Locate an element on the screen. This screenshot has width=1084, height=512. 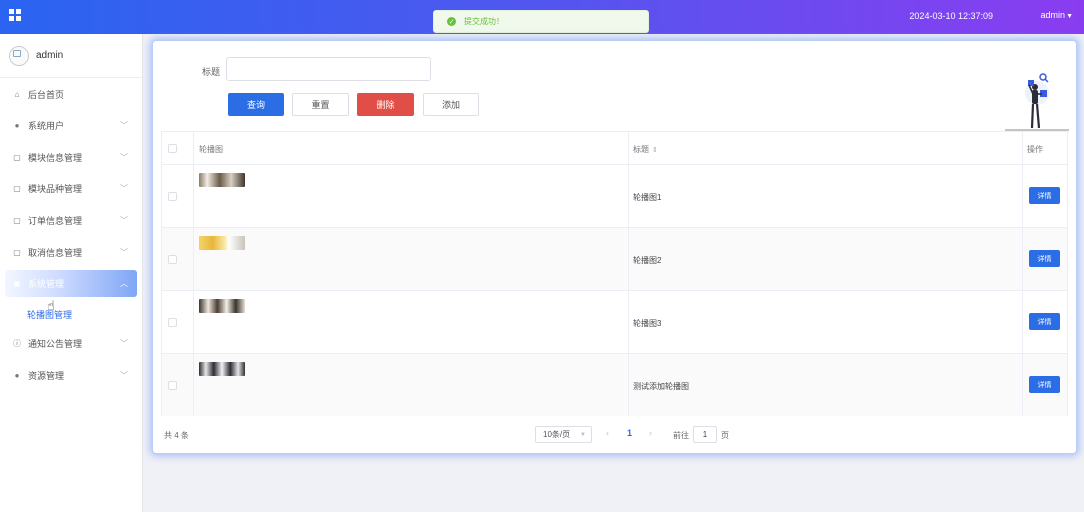
add-button: 添加 is located at coordinates (451, 104).